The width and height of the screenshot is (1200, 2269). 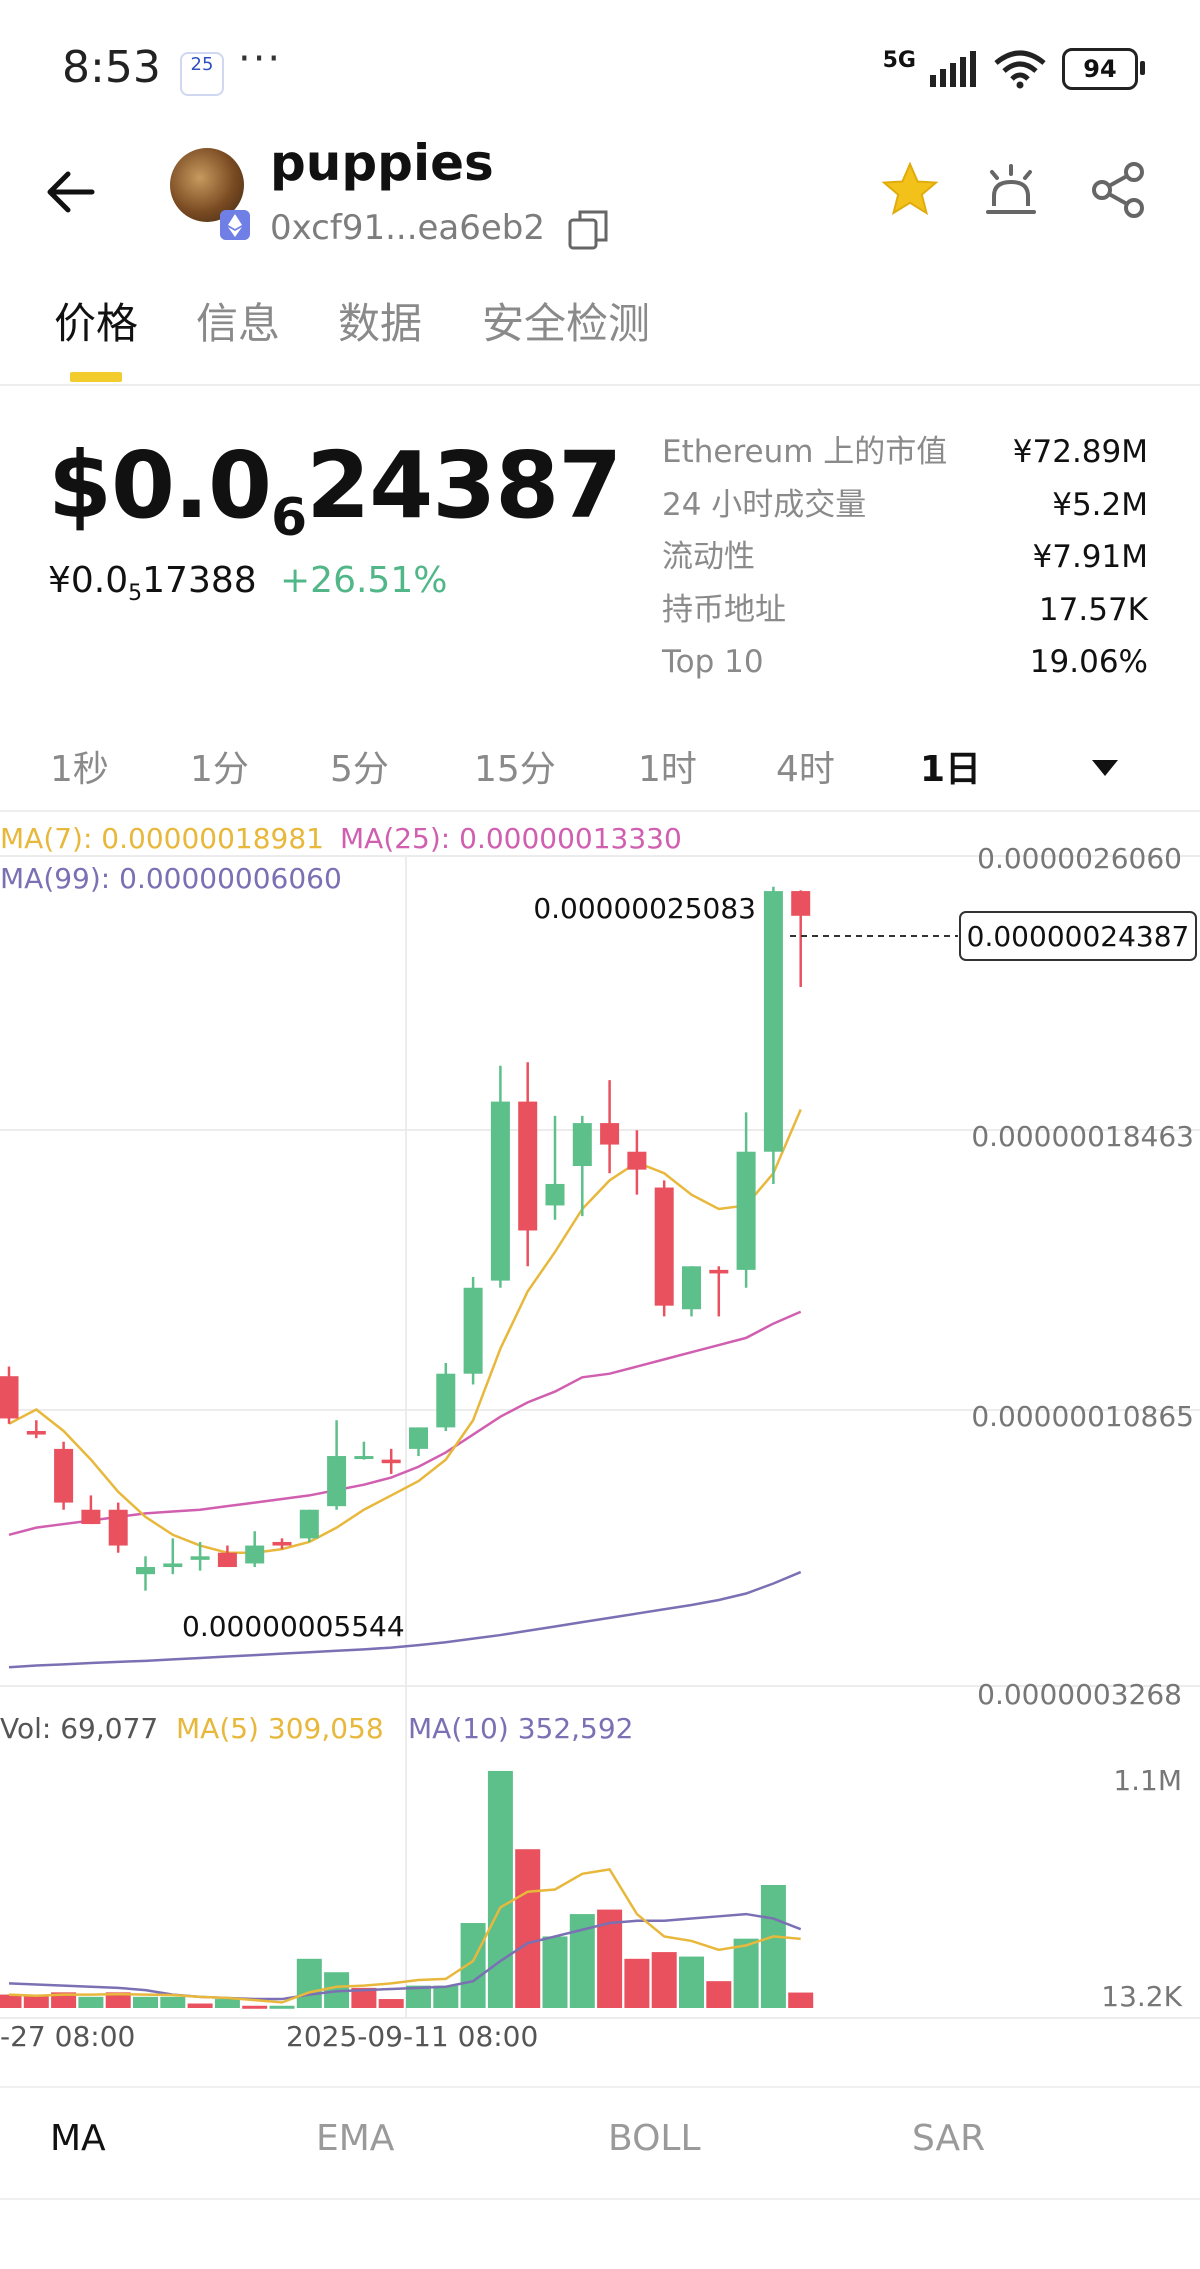 I want to click on last-price-label: 0.00000024387, so click(x=1078, y=936).